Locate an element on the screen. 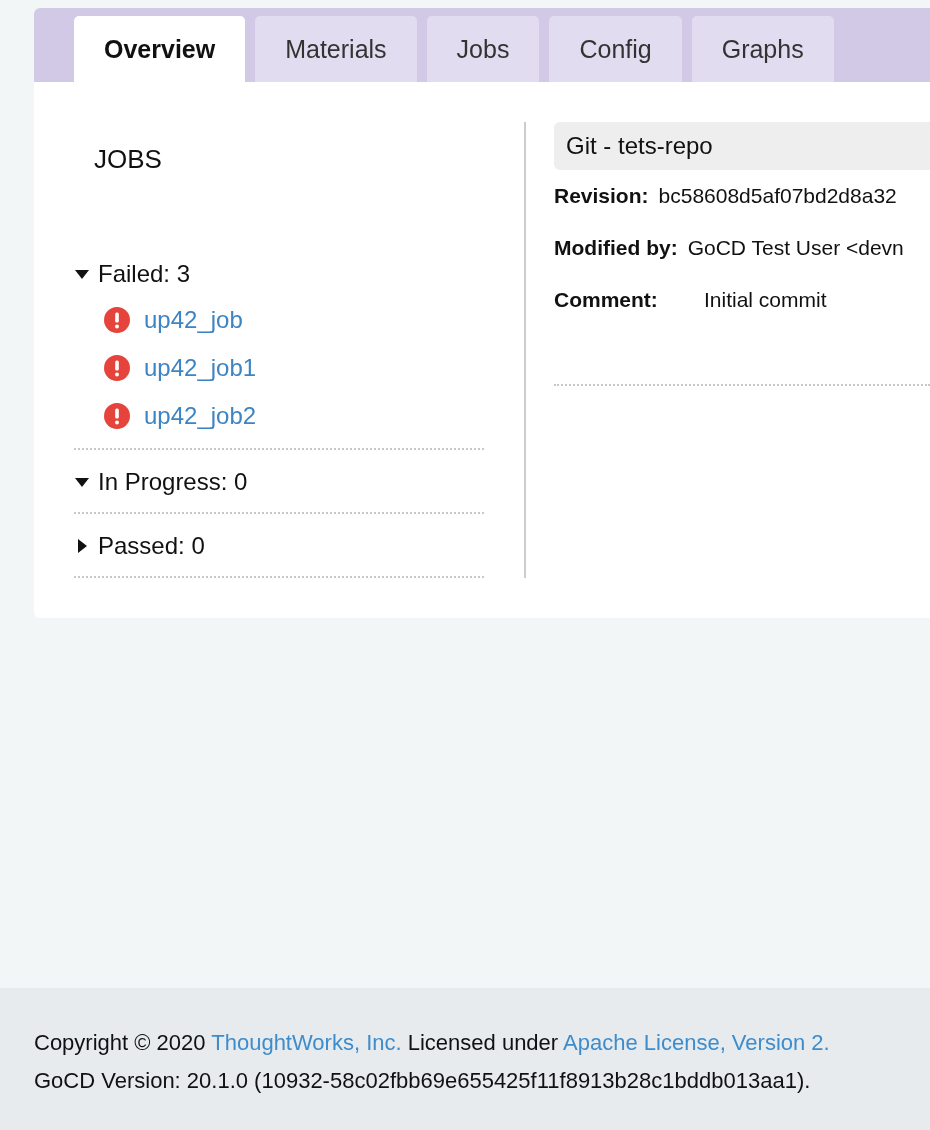 The width and height of the screenshot is (930, 1130). job-link: up42_job2 is located at coordinates (200, 416).